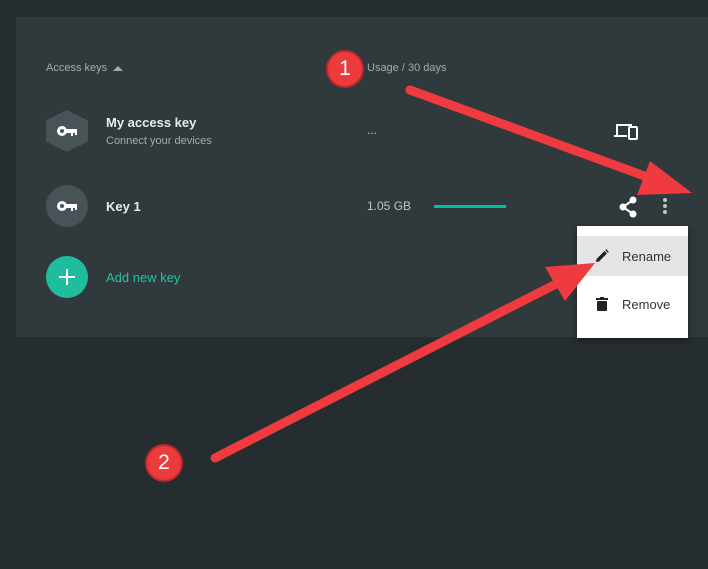 The height and width of the screenshot is (569, 708). I want to click on step-badge-2: 2, so click(164, 463).